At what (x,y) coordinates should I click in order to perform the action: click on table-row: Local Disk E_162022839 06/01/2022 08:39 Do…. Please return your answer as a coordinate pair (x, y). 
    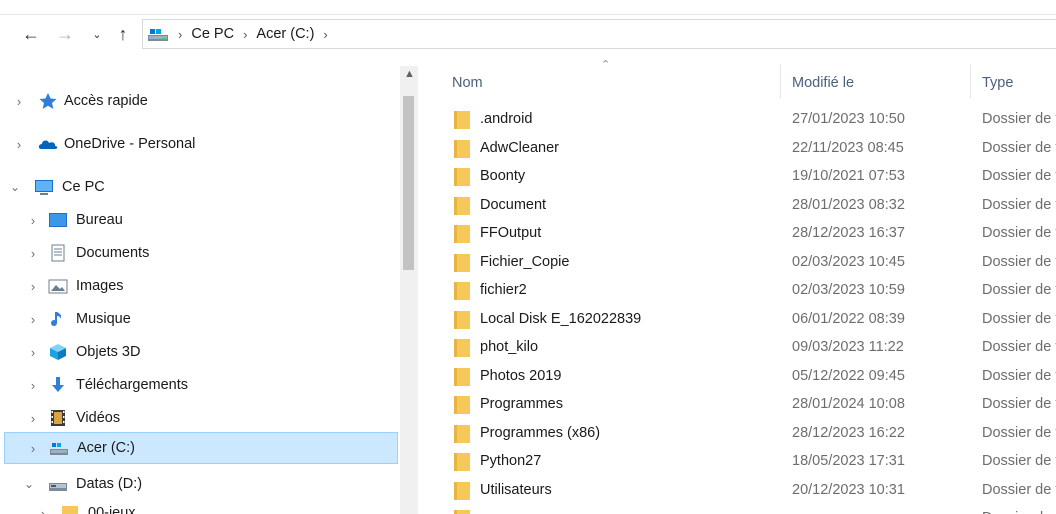
    Looking at the image, I should click on (752, 320).